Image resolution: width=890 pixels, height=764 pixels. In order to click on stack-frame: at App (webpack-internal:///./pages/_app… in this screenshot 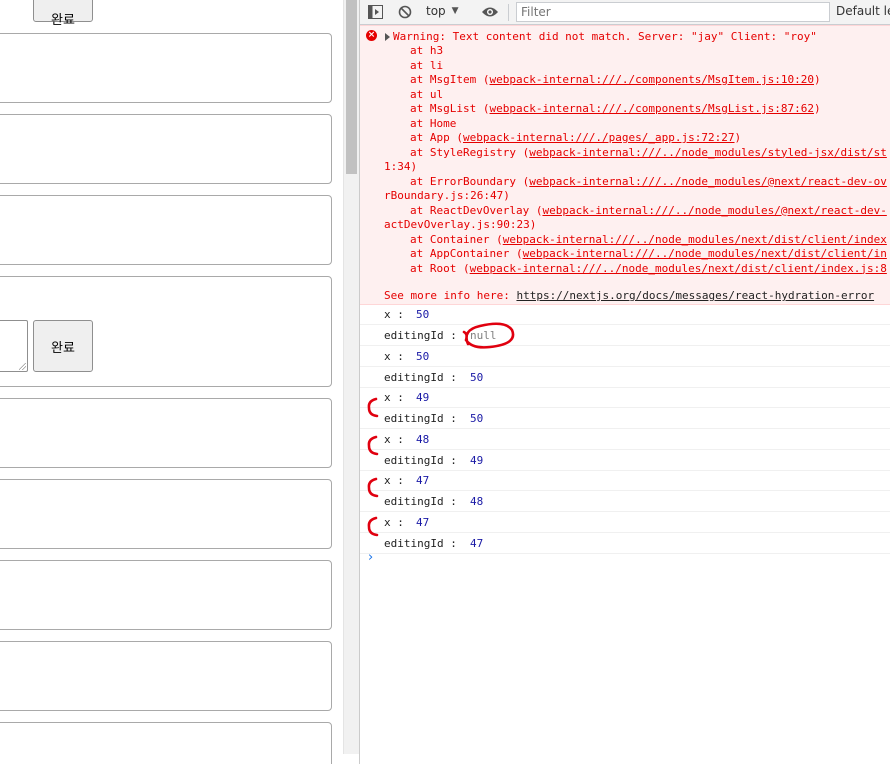, I will do `click(575, 138)`.